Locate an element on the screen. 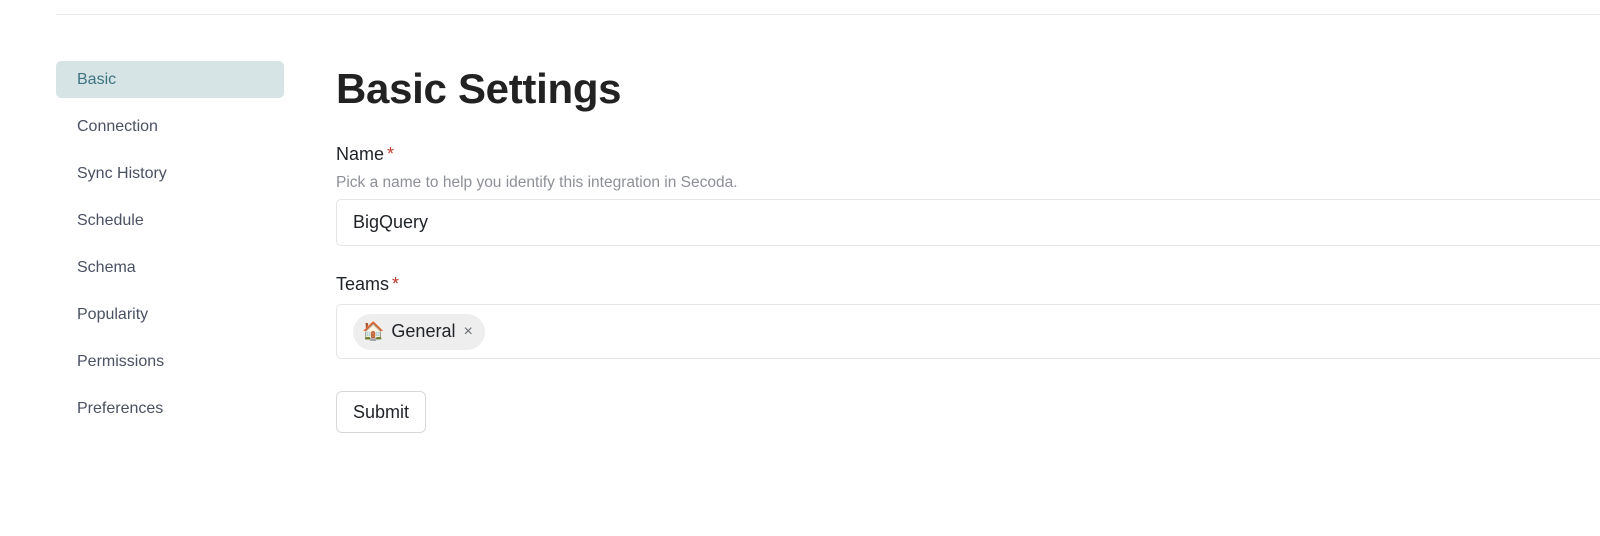  sidebar-item-connection: Connection is located at coordinates (170, 126).